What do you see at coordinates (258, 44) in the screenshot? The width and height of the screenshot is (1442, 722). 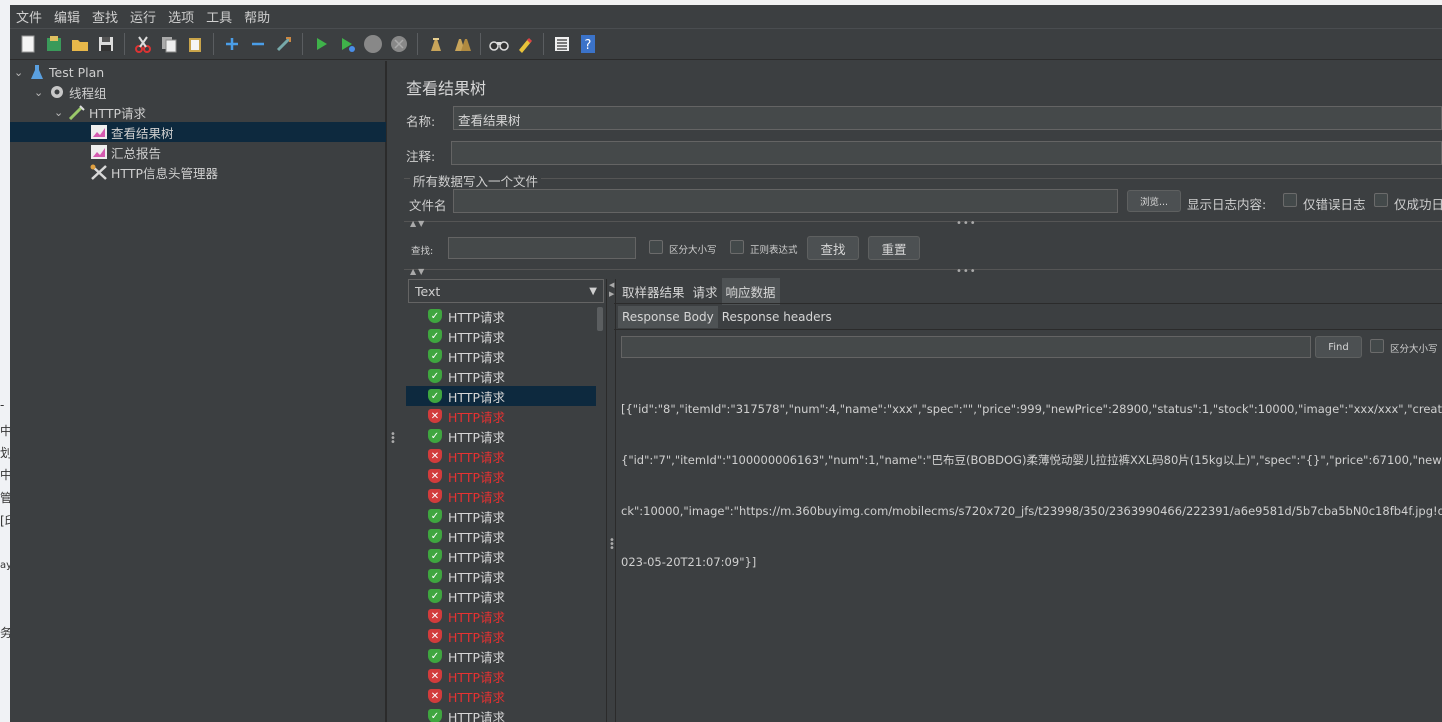 I see `collapse-icon` at bounding box center [258, 44].